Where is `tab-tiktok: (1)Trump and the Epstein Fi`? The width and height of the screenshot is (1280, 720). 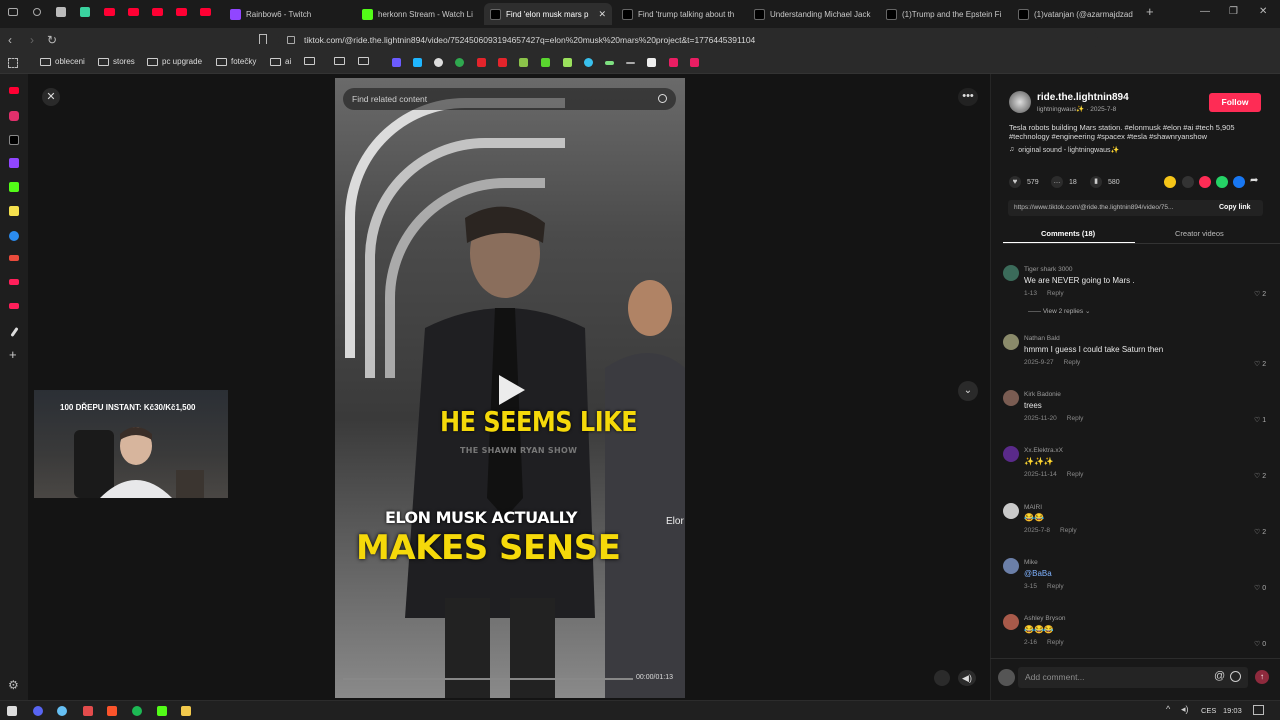
tab-tiktok: (1)Trump and the Epstein Fi is located at coordinates (945, 14).